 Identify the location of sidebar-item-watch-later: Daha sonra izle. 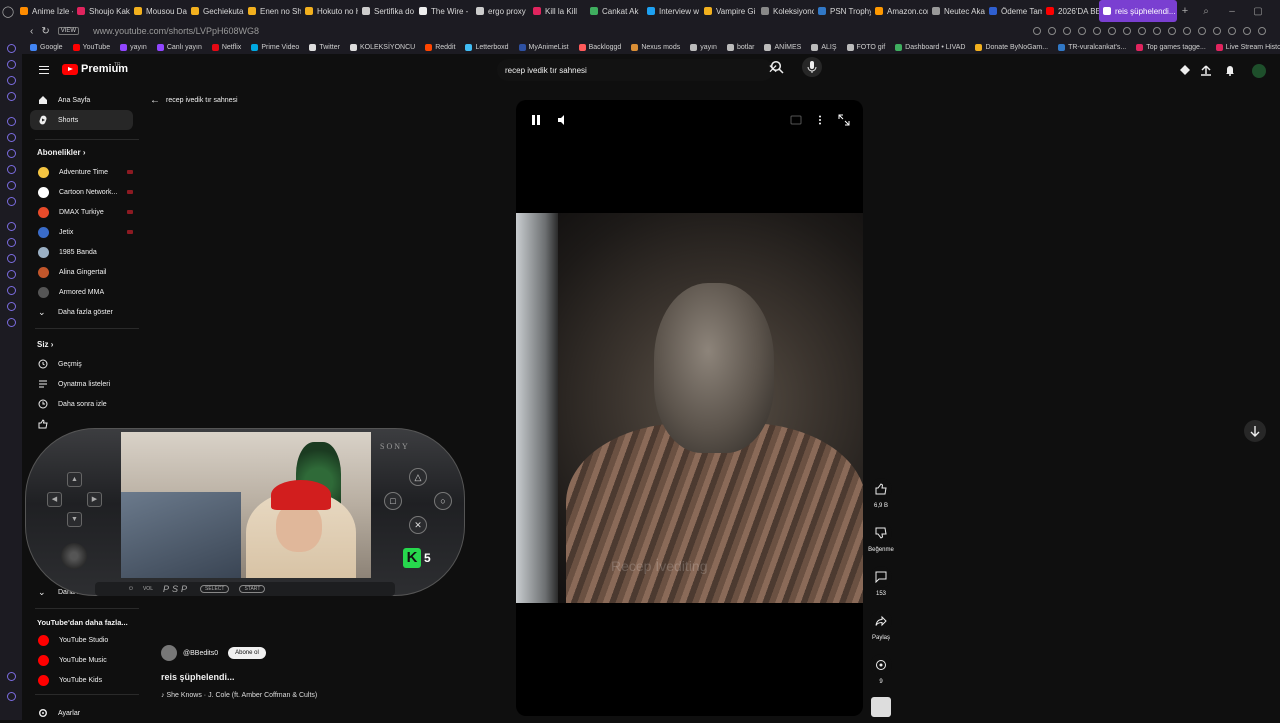
(81, 404).